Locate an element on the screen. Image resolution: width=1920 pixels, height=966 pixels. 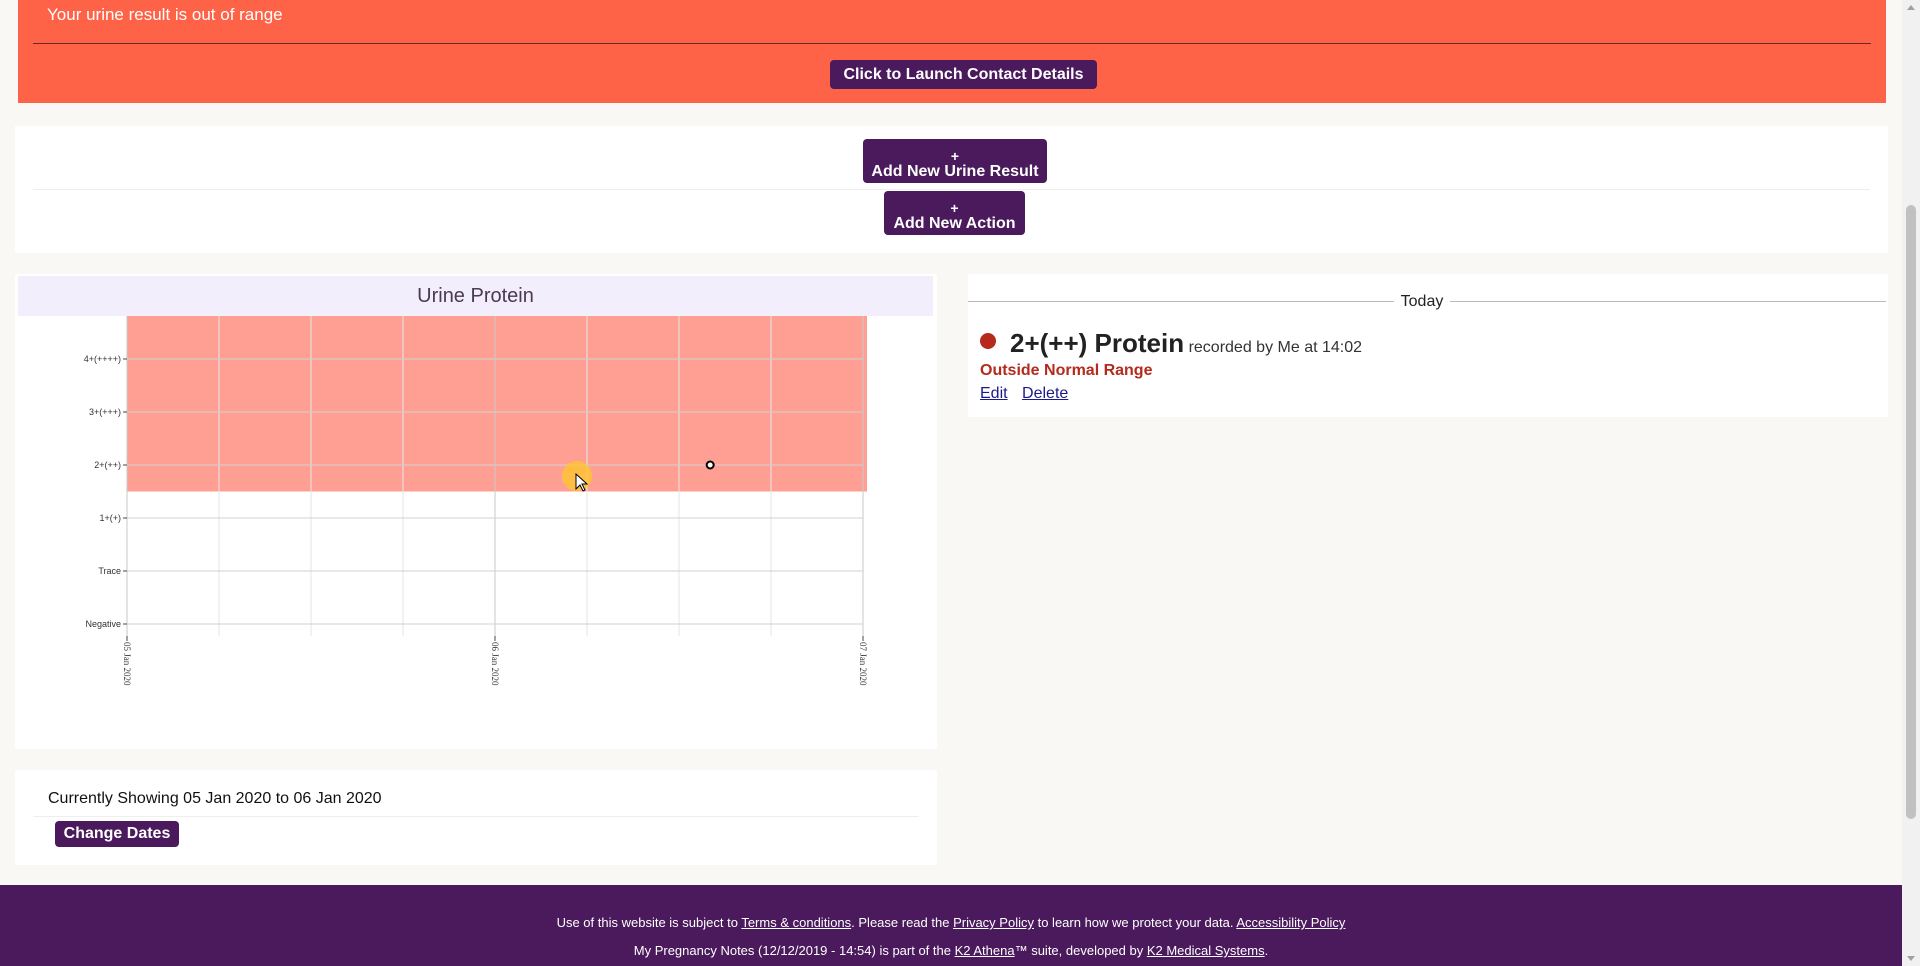
y-tick-label: Negative is located at coordinates (103, 624).